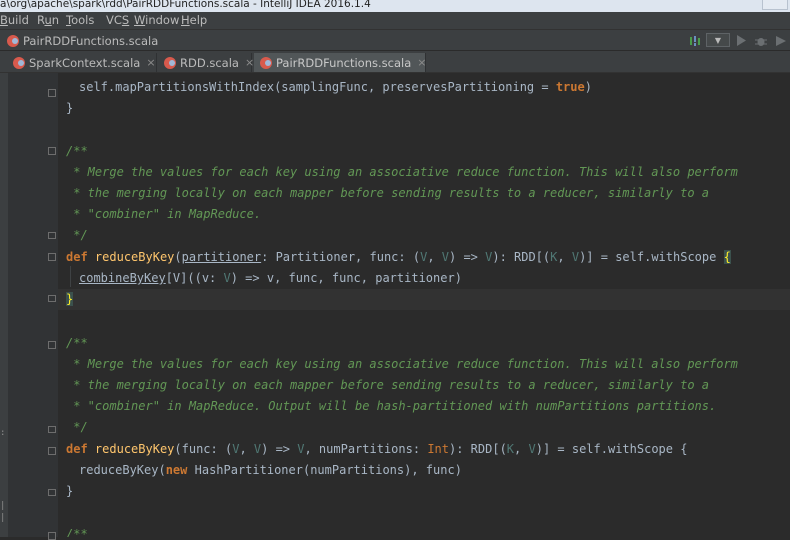 The image size is (790, 540). Describe the element at coordinates (761, 40) in the screenshot. I see `debug-icon` at that location.